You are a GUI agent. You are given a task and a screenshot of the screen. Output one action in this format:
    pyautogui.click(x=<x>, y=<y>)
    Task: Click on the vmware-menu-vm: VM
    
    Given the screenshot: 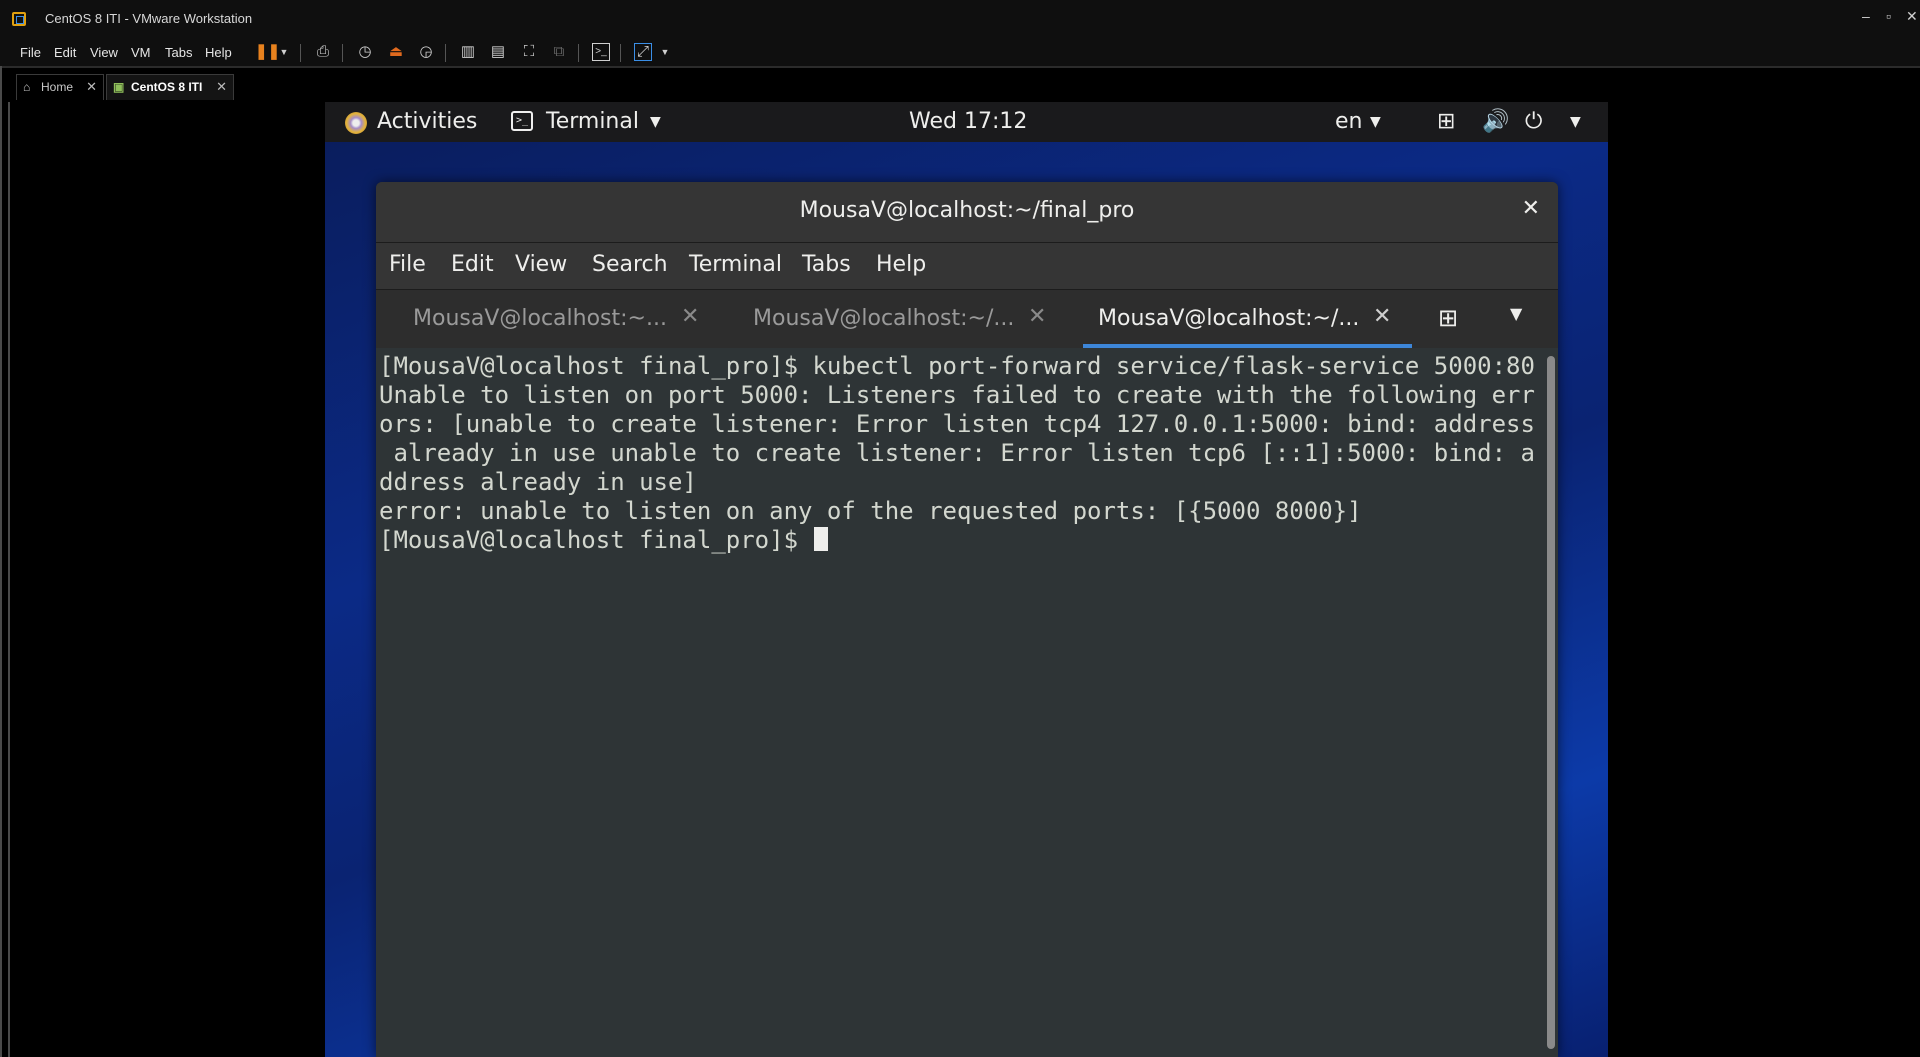 What is the action you would take?
    pyautogui.click(x=141, y=52)
    